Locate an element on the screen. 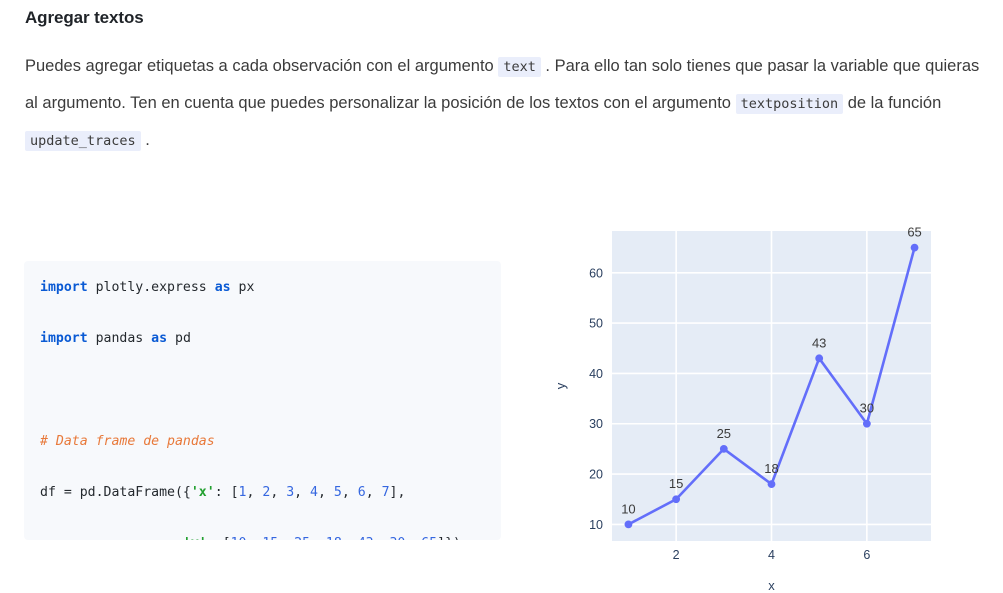  data-point-label: 25 is located at coordinates (724, 433).